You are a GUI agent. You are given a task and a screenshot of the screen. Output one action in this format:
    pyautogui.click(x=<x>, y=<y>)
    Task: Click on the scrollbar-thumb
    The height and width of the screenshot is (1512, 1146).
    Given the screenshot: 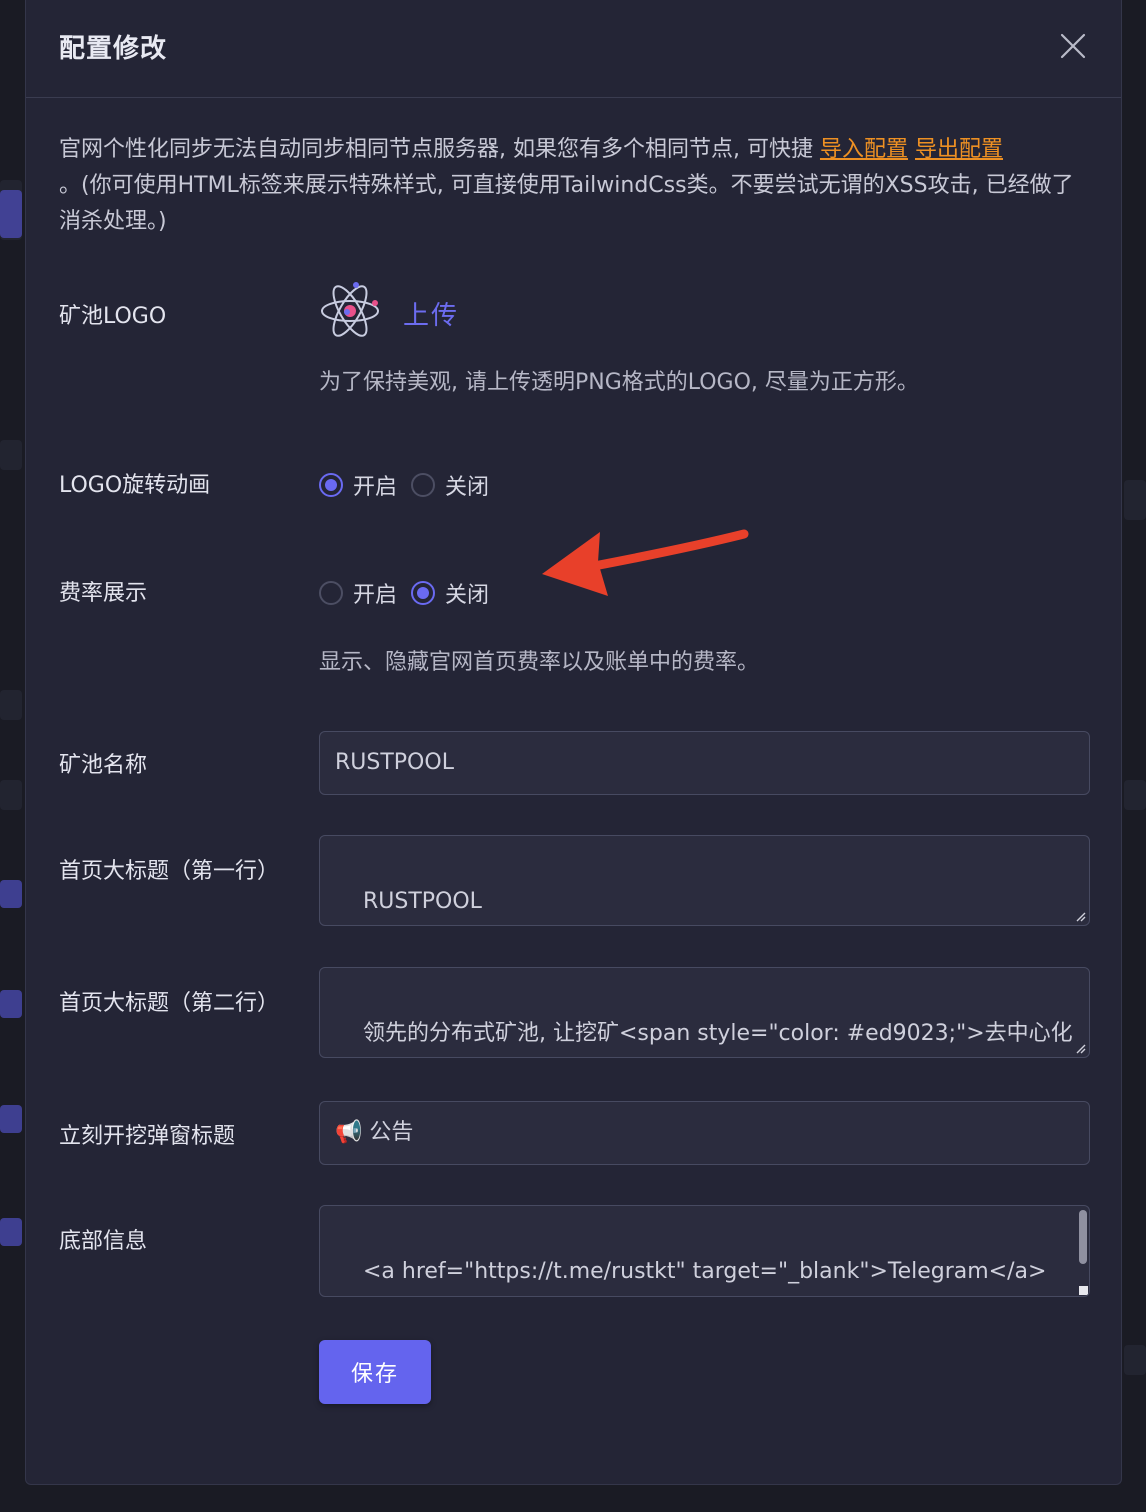 What is the action you would take?
    pyautogui.click(x=1083, y=1237)
    